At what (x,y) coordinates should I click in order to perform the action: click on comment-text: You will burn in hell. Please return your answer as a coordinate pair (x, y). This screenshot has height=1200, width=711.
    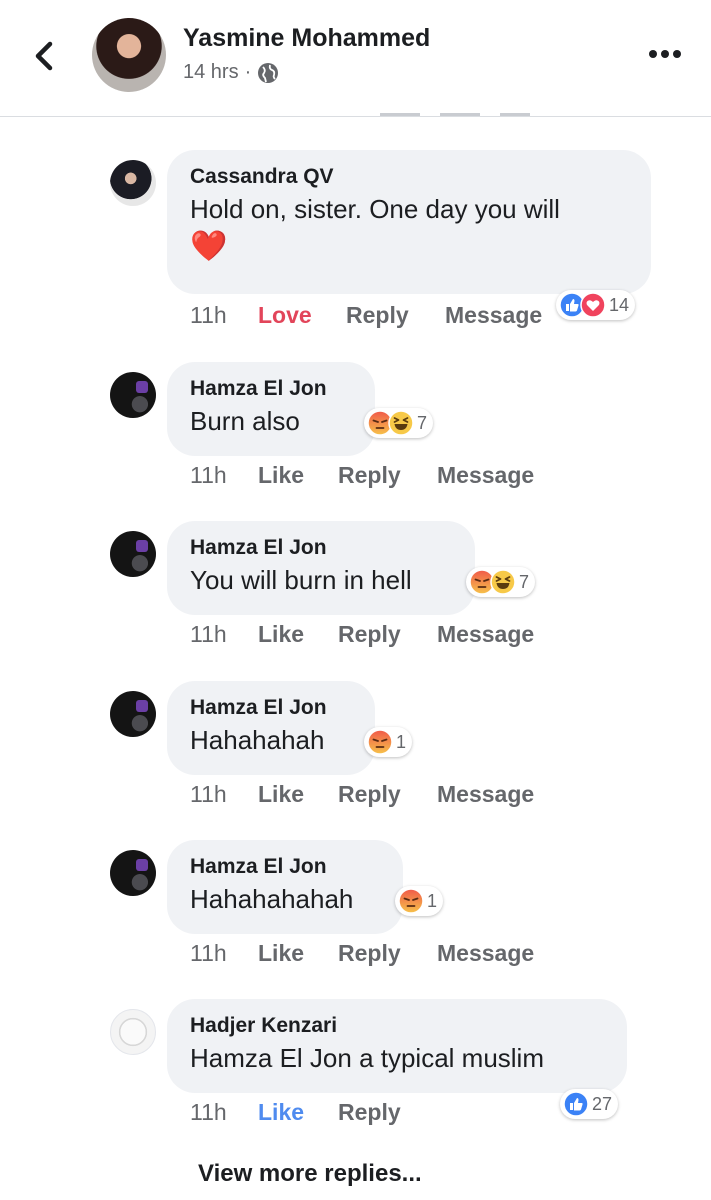
    Looking at the image, I should click on (301, 580).